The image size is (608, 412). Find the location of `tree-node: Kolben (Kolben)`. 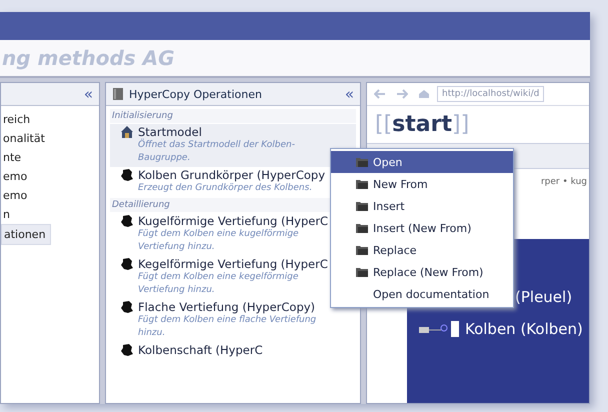

tree-node: Kolben (Kolben) is located at coordinates (524, 329).